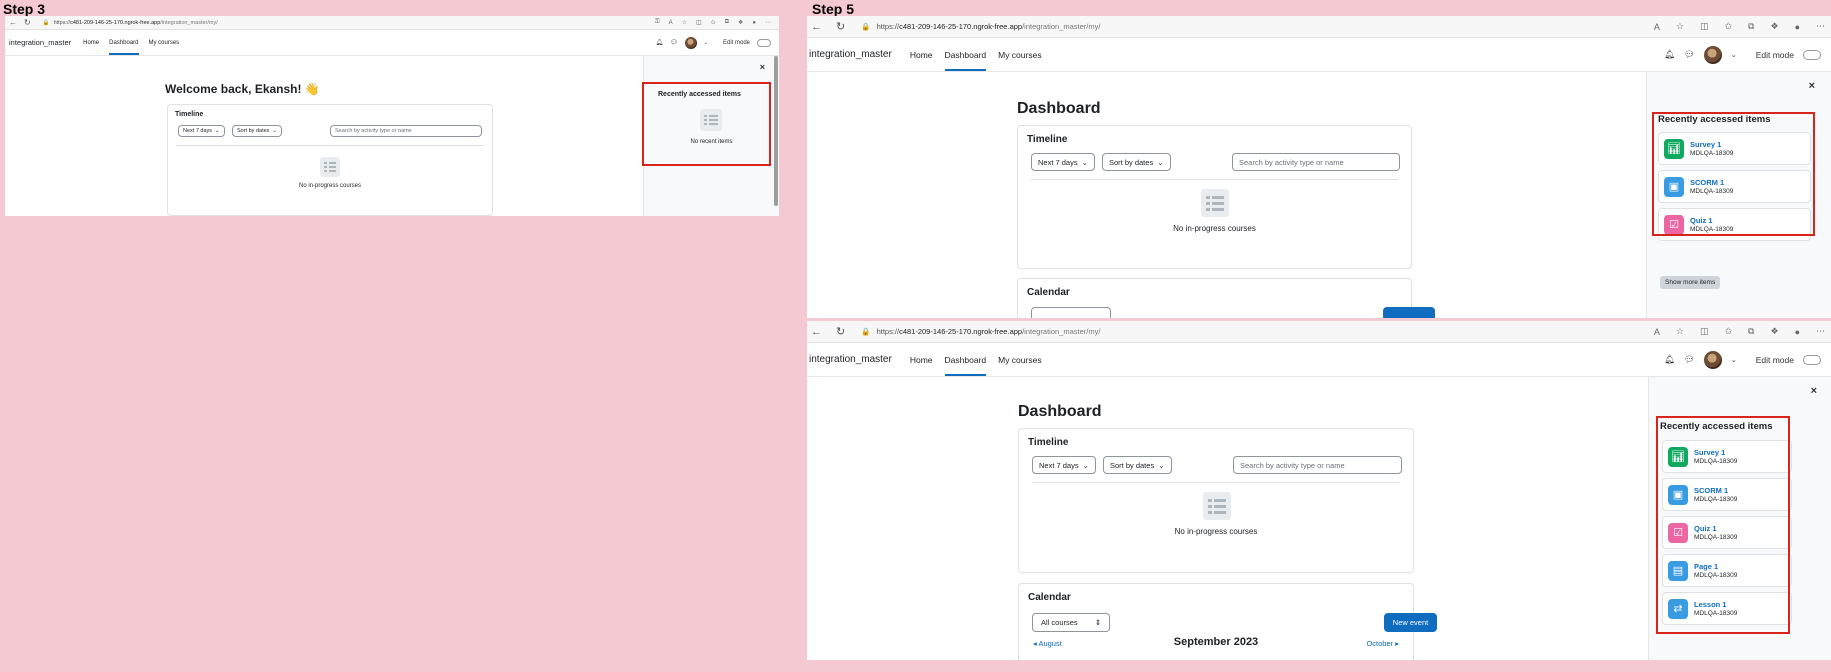 The width and height of the screenshot is (1831, 672). What do you see at coordinates (24, 9) in the screenshot?
I see `step-3-label: Step 3` at bounding box center [24, 9].